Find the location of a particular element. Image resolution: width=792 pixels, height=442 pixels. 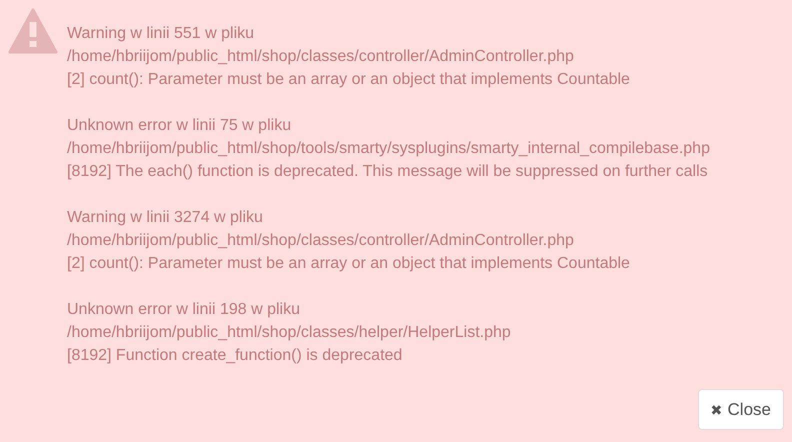

error-file-path: /home/hbriijom/public_html/shop/classes/helper/HelperList.php is located at coordinates (289, 333).